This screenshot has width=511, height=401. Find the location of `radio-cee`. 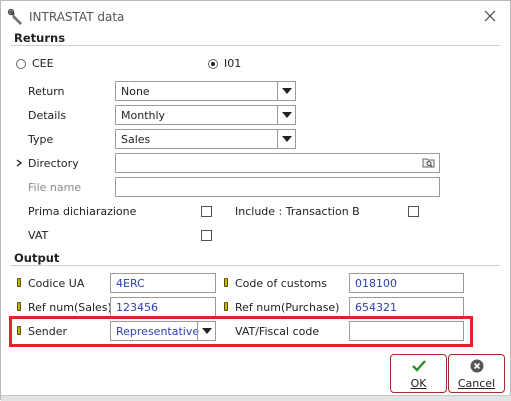

radio-cee is located at coordinates (21, 64).